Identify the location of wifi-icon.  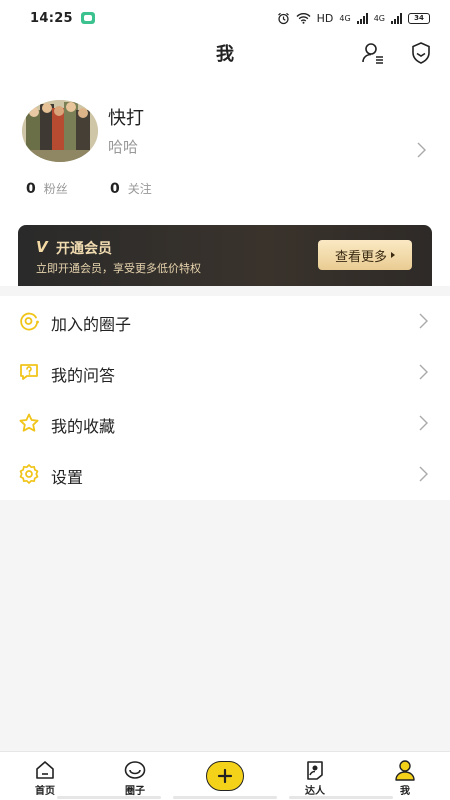
(303, 18).